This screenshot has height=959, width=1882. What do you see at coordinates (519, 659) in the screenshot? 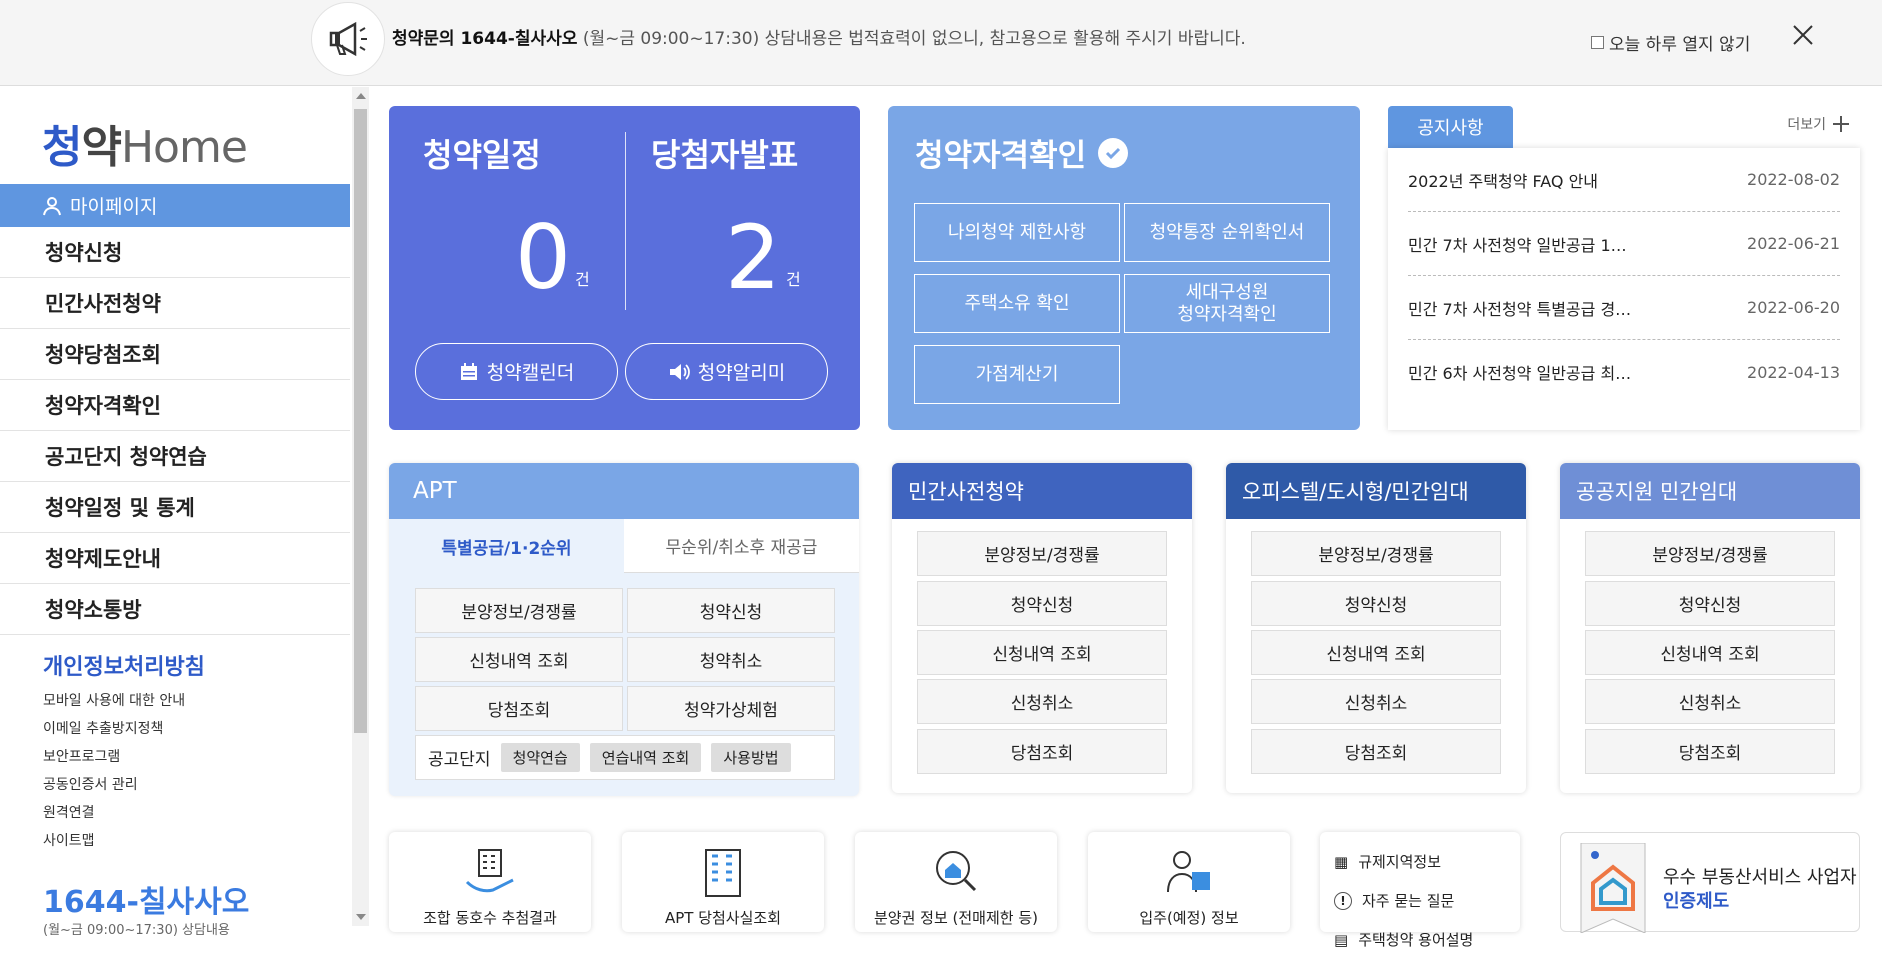
I see `apt-history-button: 신청내역 조회` at bounding box center [519, 659].